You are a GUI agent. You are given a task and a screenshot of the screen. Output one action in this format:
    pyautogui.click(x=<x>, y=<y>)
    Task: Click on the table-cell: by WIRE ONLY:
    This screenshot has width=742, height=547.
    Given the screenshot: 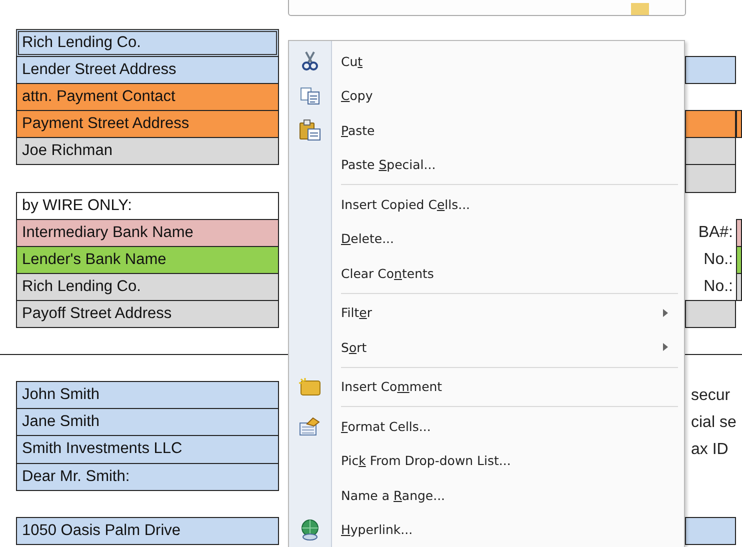 What is the action you would take?
    pyautogui.click(x=147, y=206)
    